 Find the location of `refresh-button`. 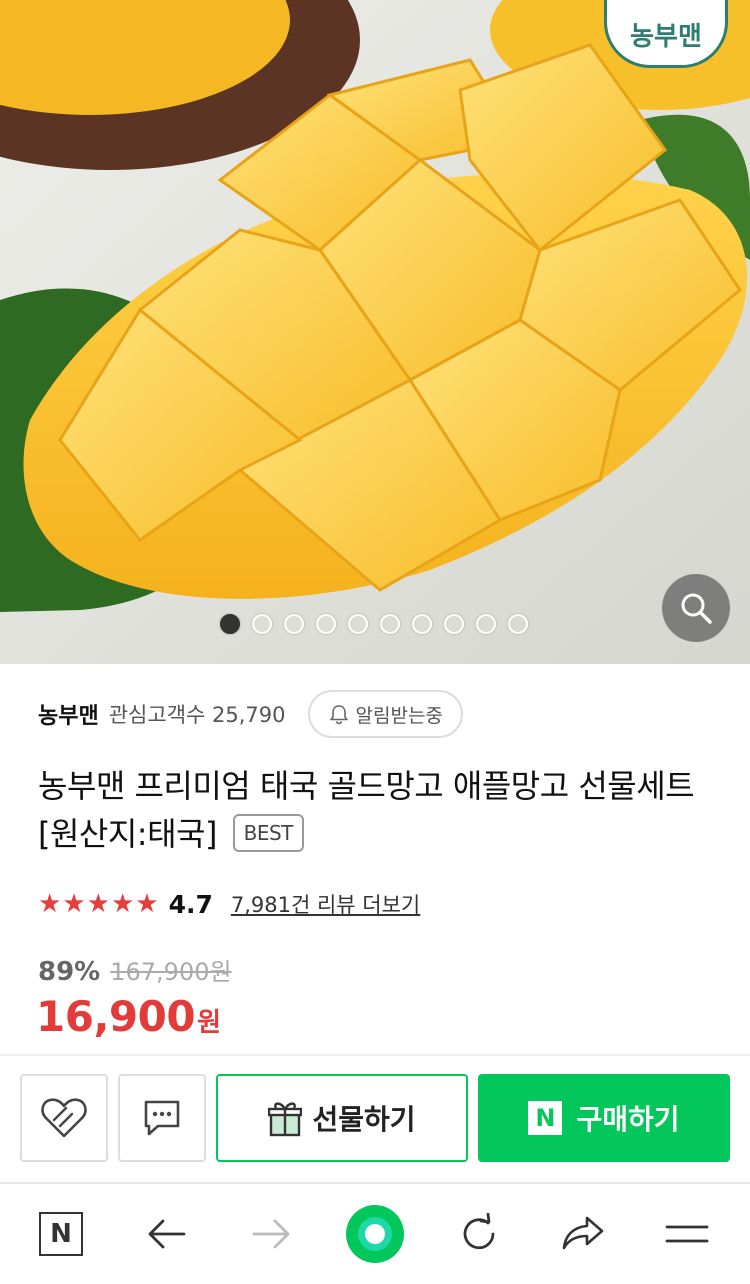

refresh-button is located at coordinates (479, 1234).